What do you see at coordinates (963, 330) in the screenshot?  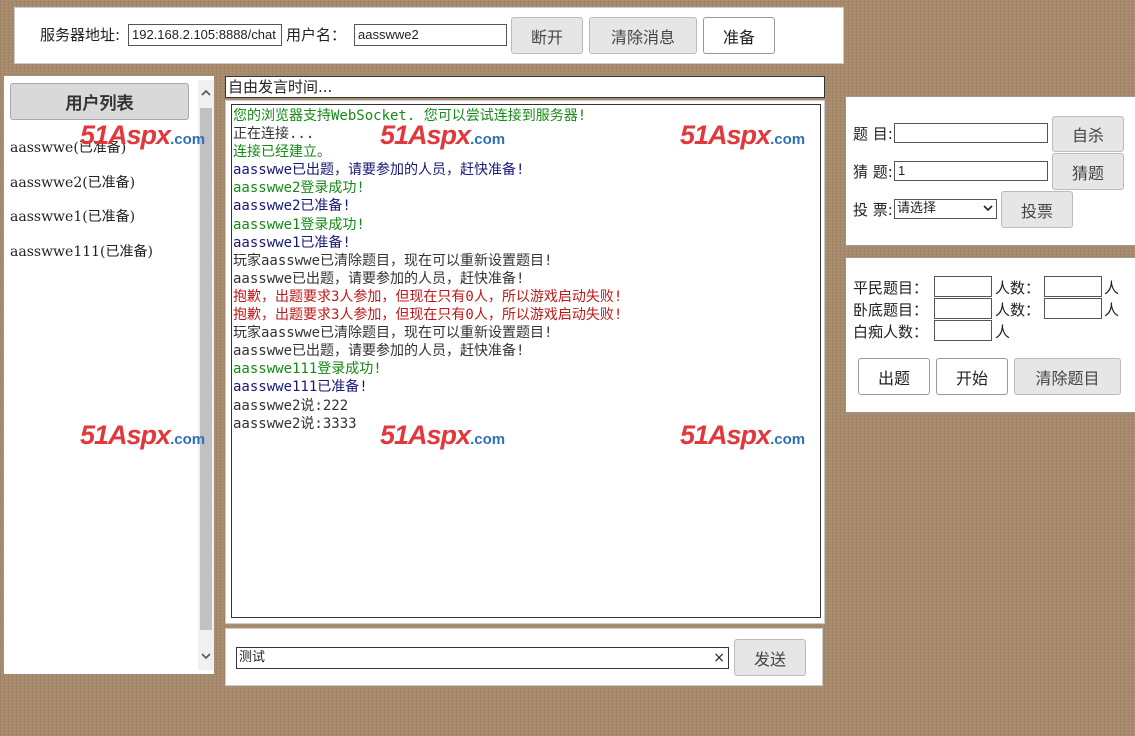 I see `idiot-count-input` at bounding box center [963, 330].